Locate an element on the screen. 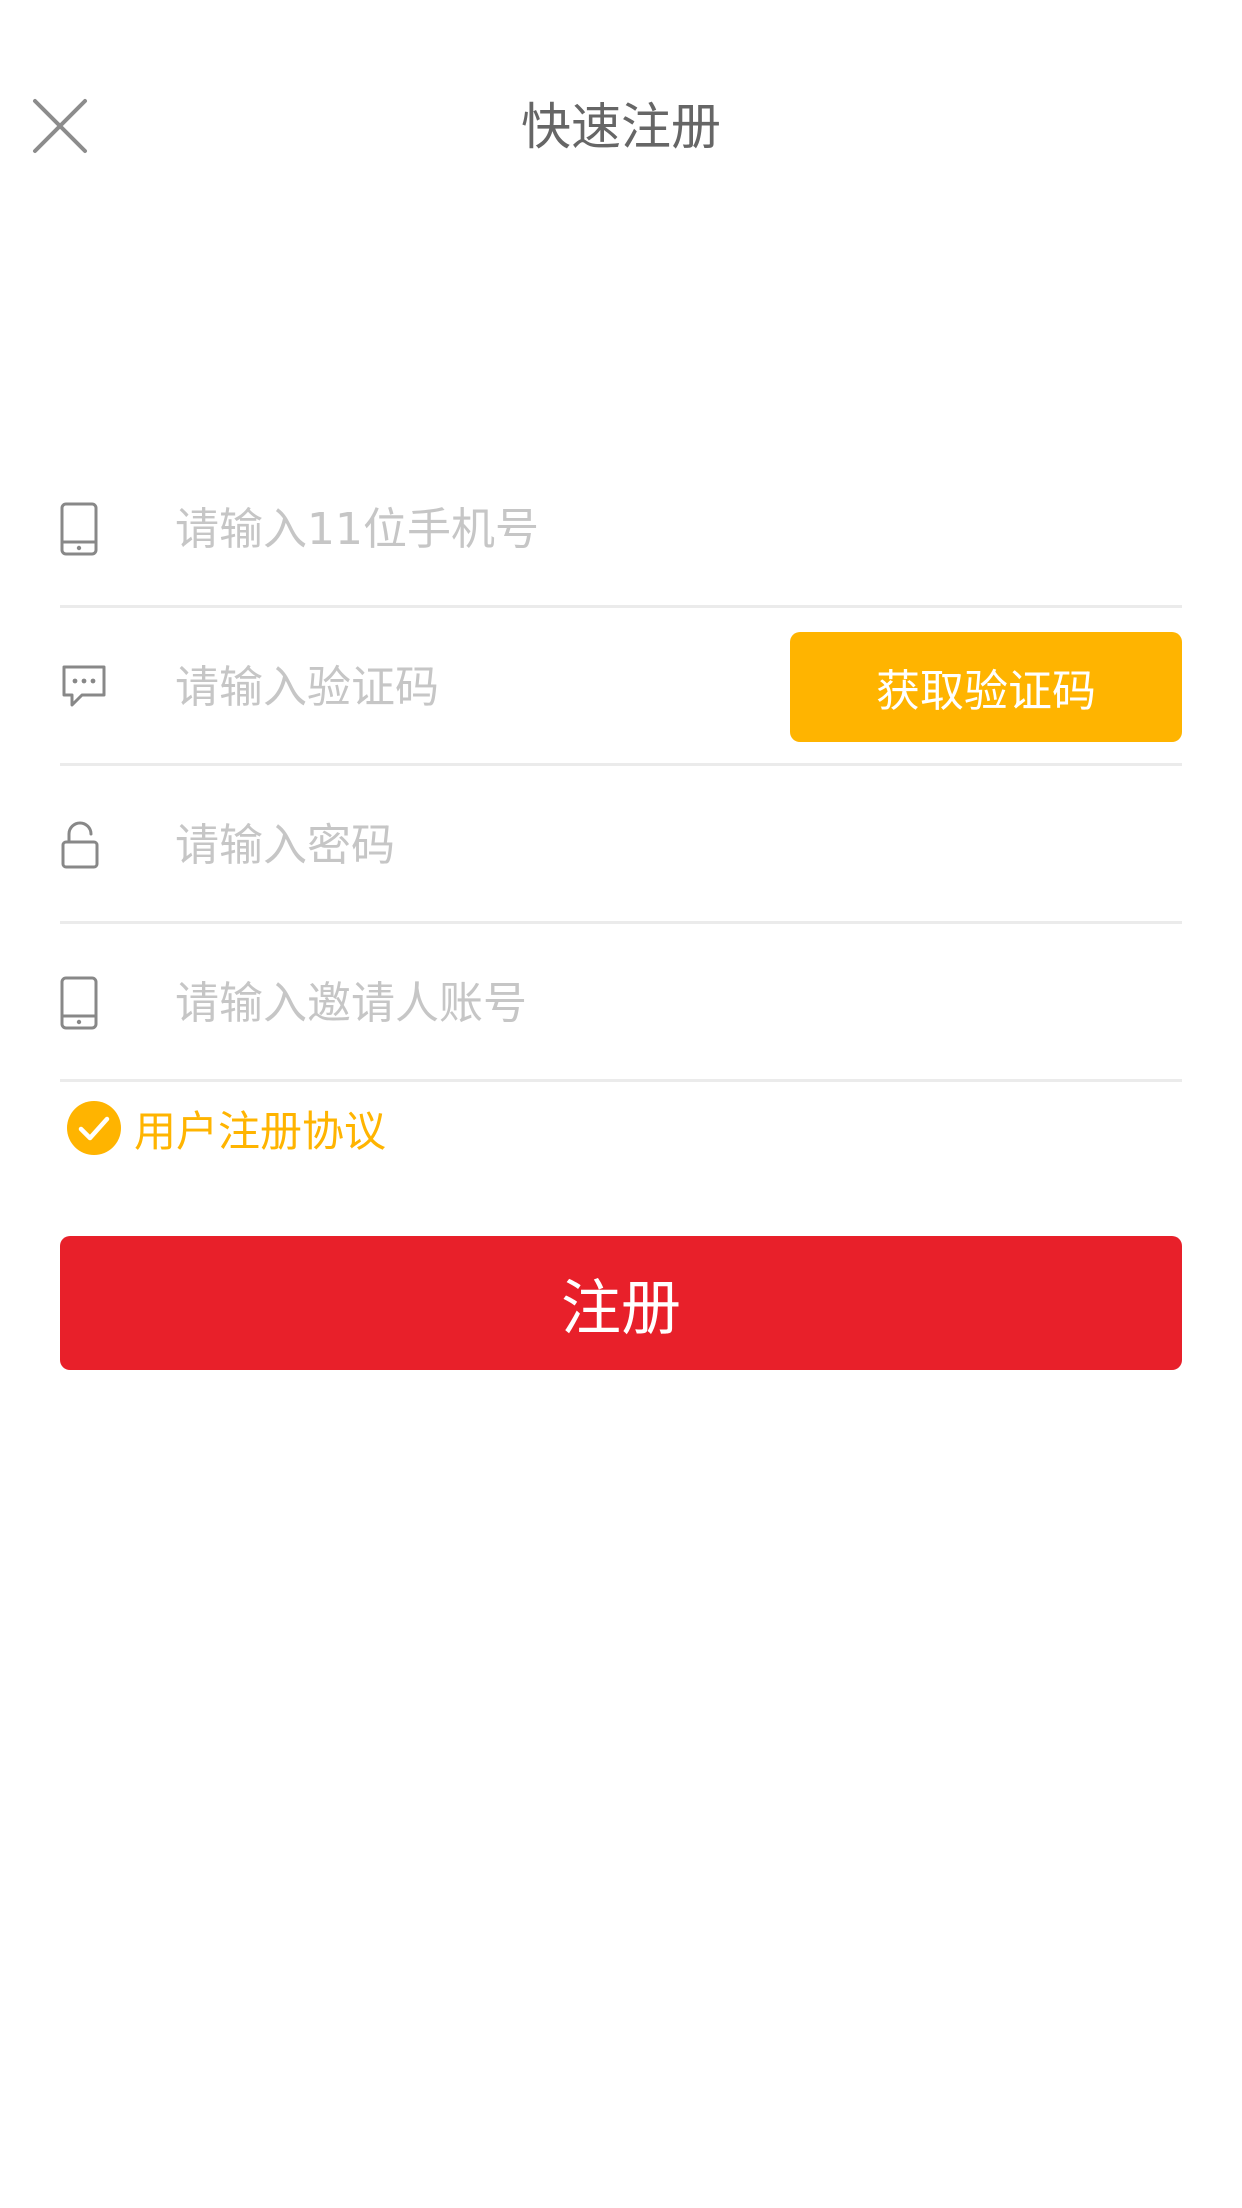 The height and width of the screenshot is (2208, 1242). code-input is located at coordinates (455, 687).